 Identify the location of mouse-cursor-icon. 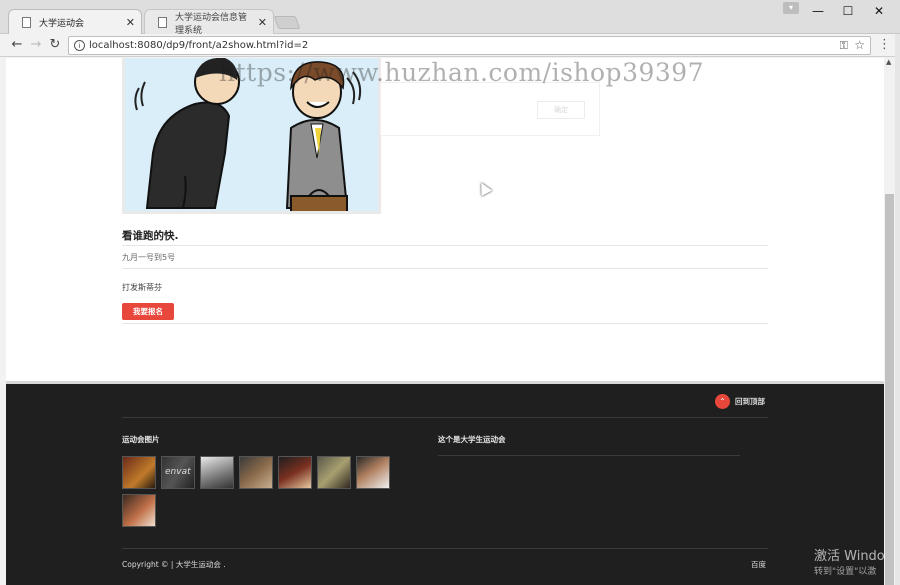
(484, 188).